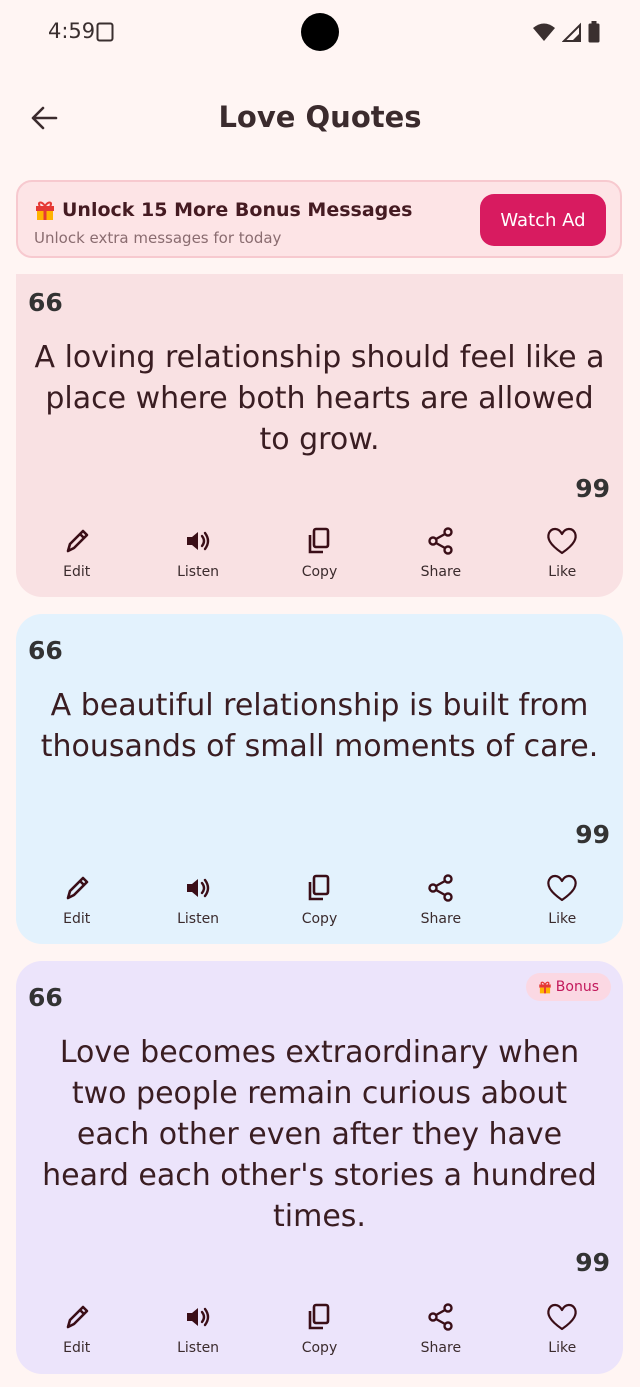 Image resolution: width=640 pixels, height=1387 pixels. I want to click on battery-icon, so click(594, 32).